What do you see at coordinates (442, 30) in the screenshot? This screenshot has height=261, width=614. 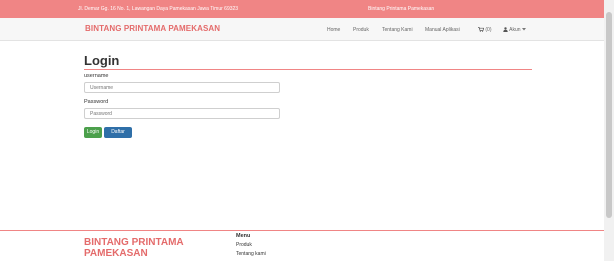 I see `nav-manual-aplikasi: Manual Aplikasi` at bounding box center [442, 30].